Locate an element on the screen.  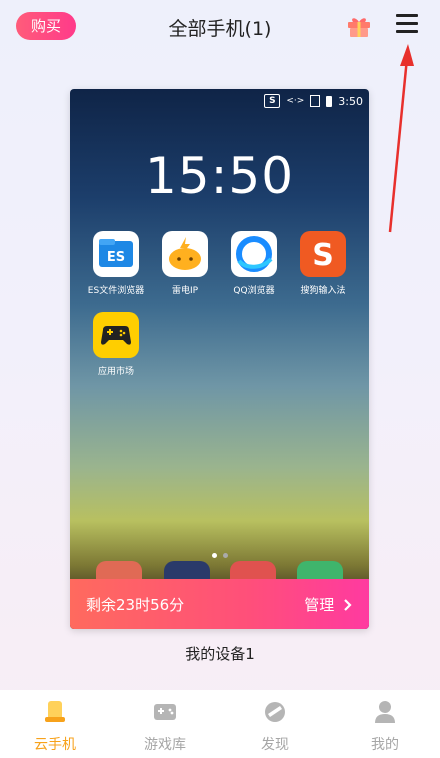
page-dot is located at coordinates (225, 555).